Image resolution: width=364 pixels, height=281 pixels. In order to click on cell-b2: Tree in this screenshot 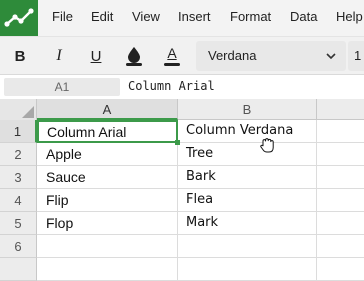, I will do `click(247, 154)`.